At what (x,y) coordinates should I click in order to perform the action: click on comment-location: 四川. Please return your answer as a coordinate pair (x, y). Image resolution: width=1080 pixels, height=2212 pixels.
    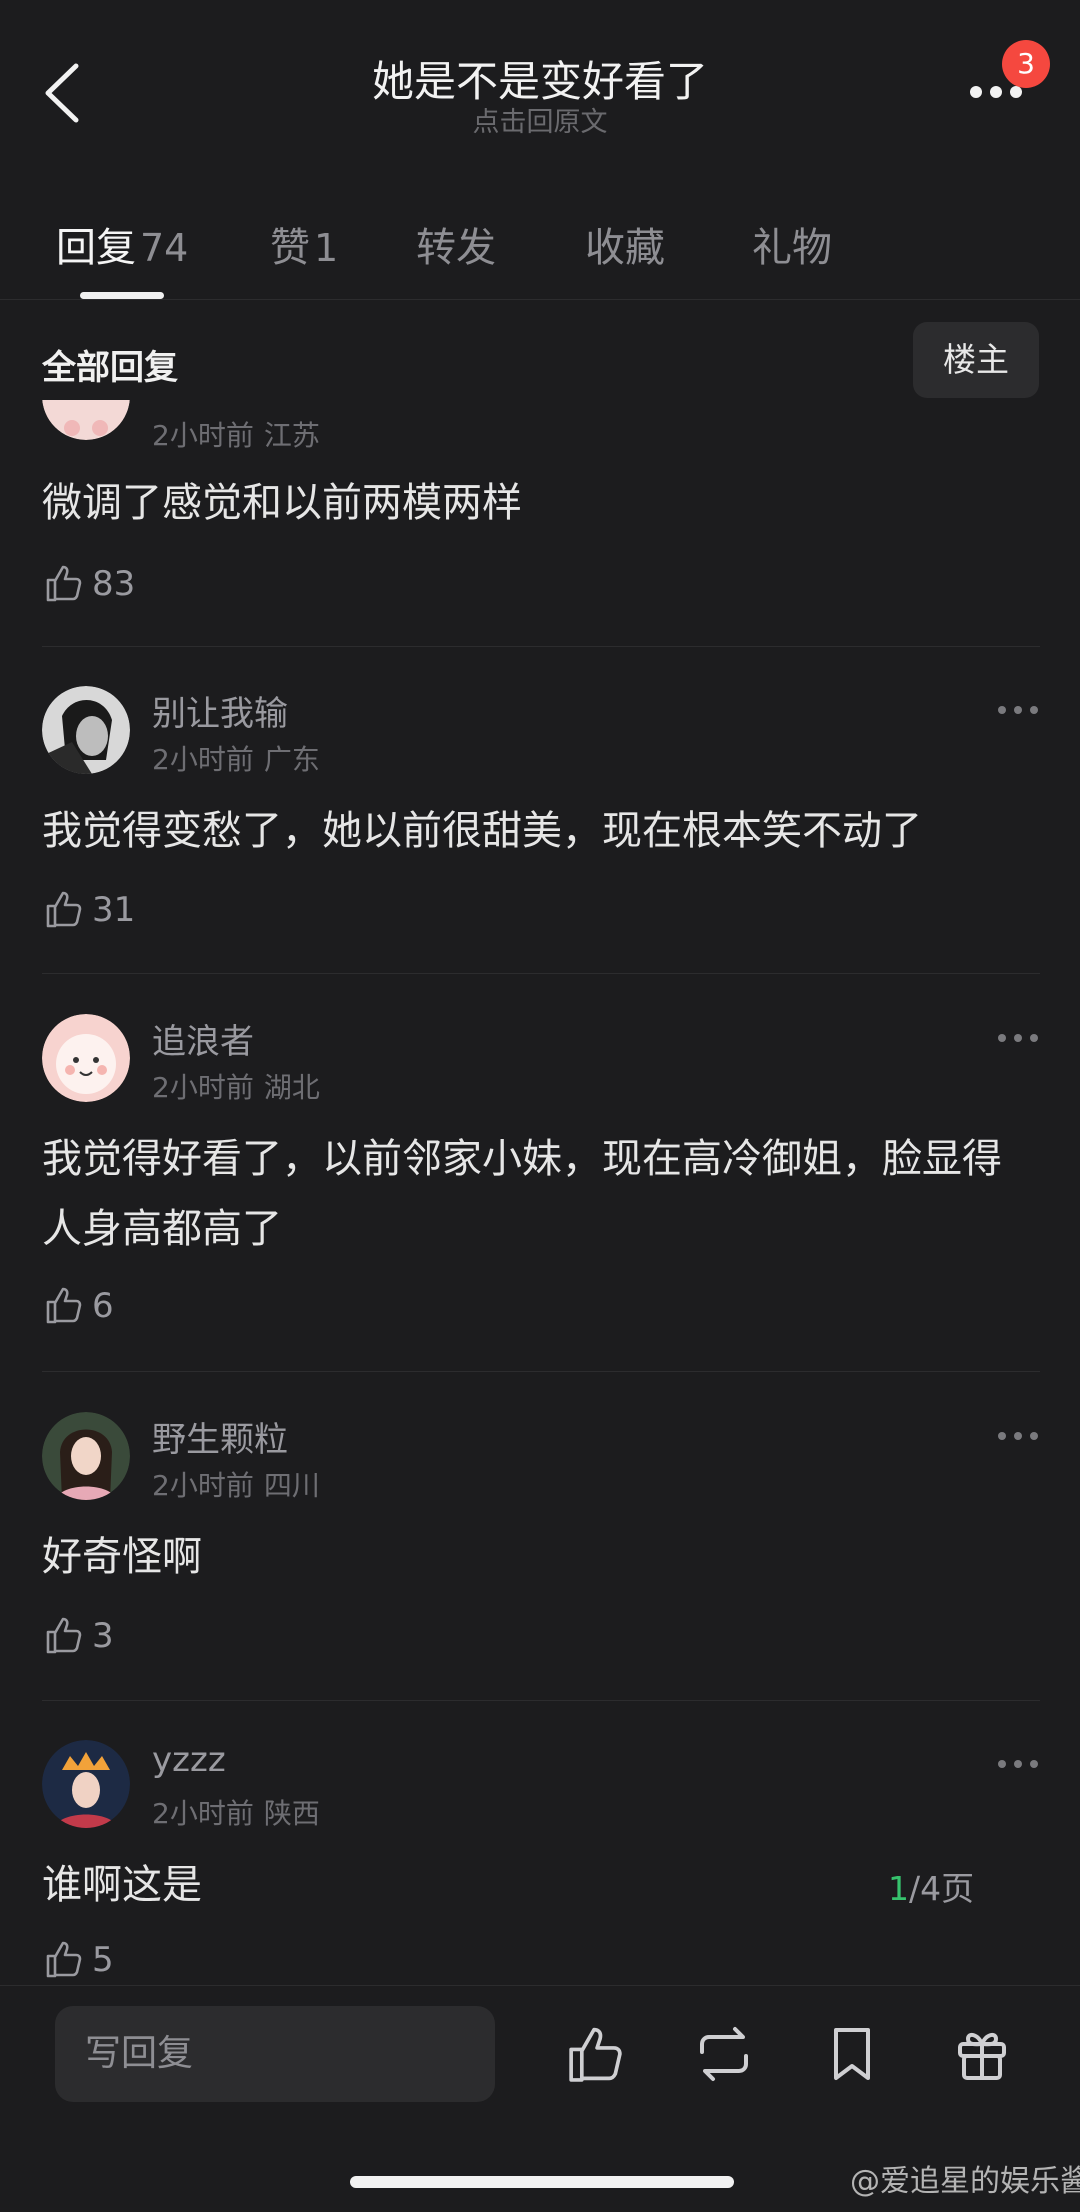
    Looking at the image, I should click on (291, 1485).